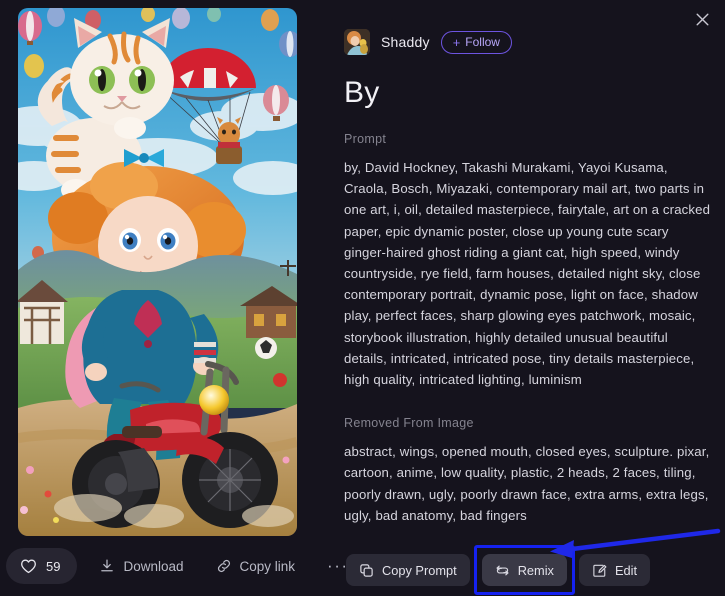  I want to click on copy-prompt-label: Copy Prompt, so click(419, 570).